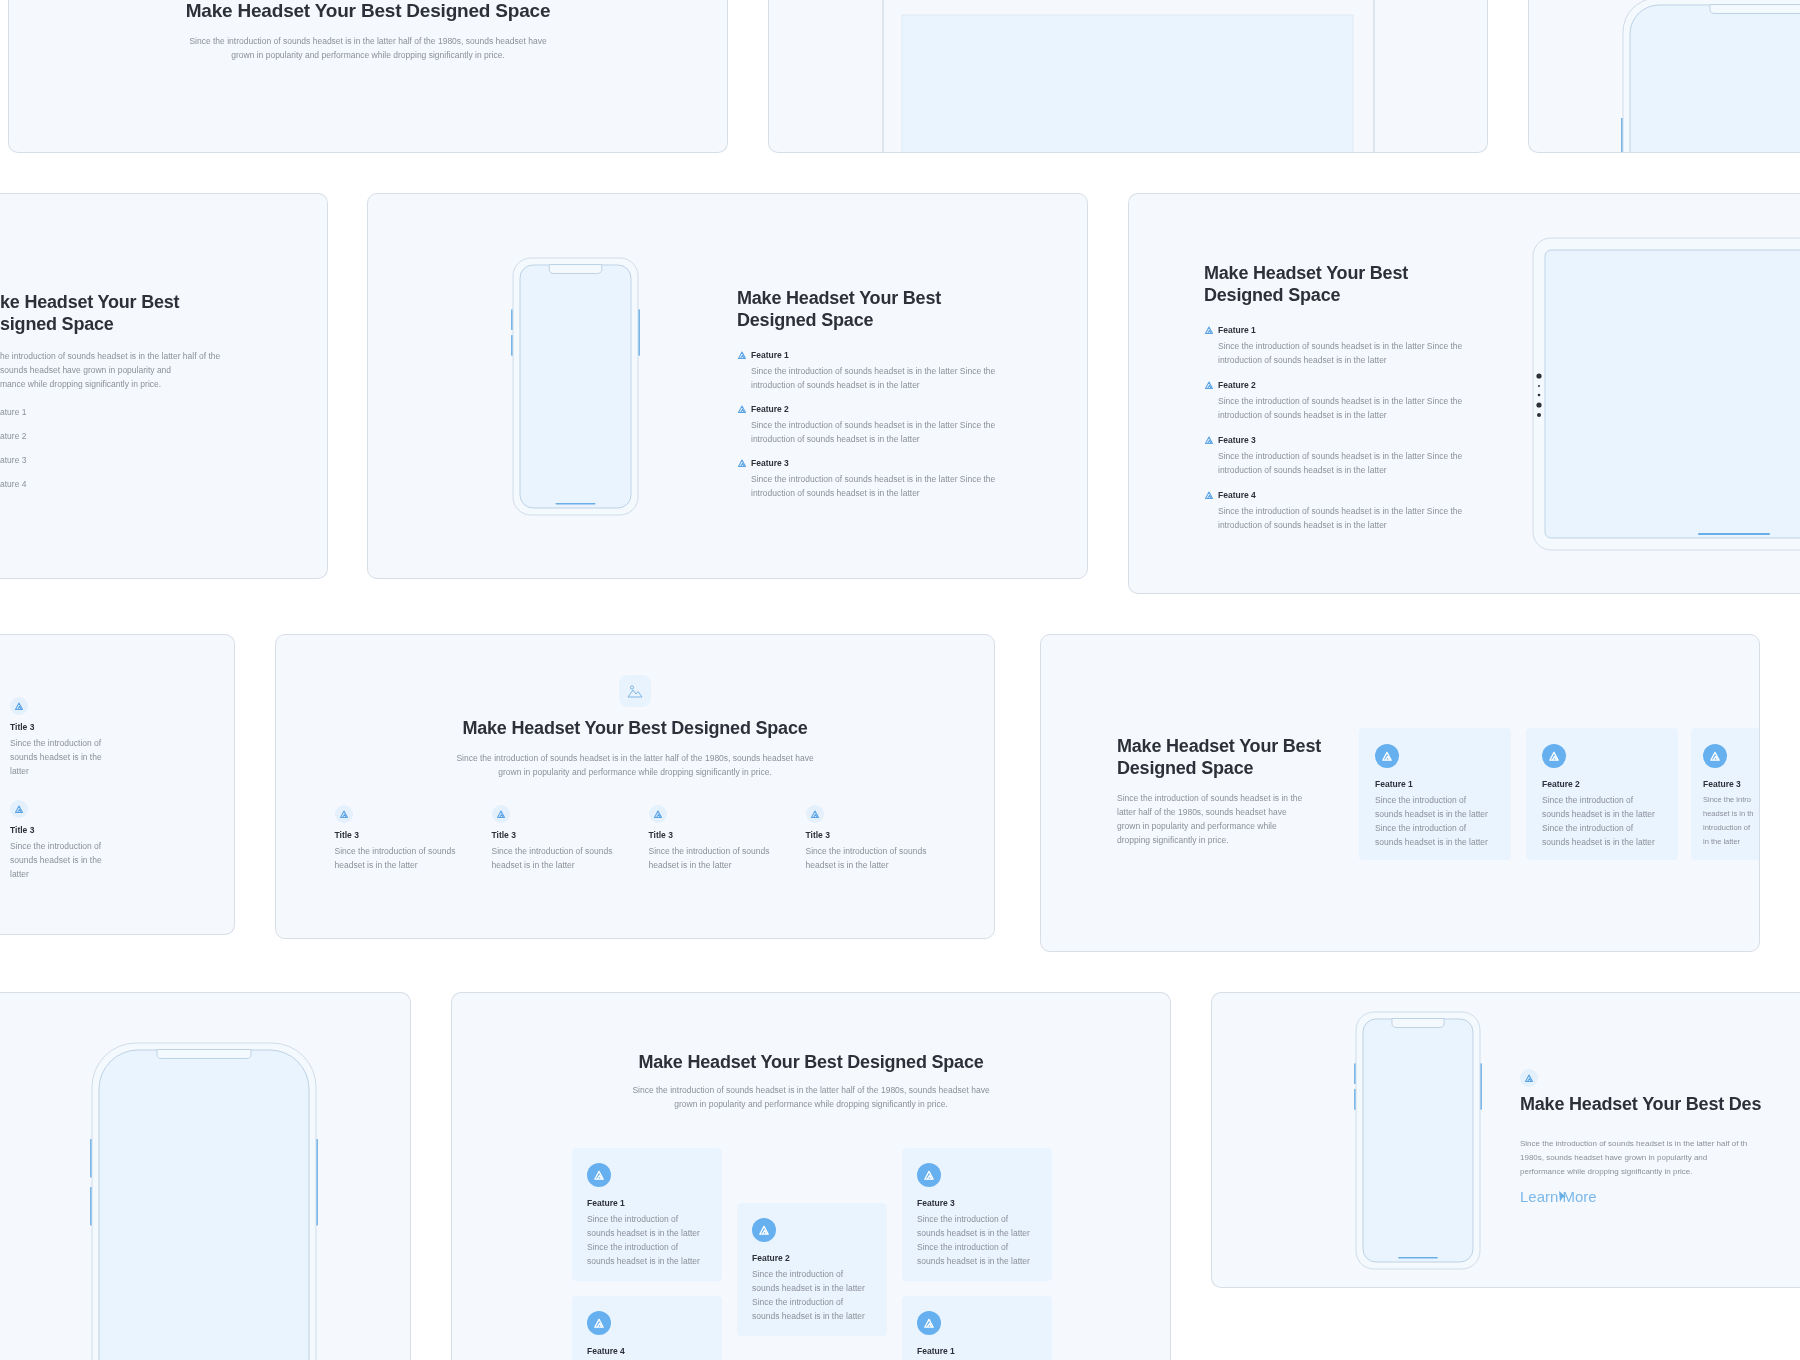 Image resolution: width=1800 pixels, height=1360 pixels. I want to click on feature-label: ature 1, so click(14, 412).